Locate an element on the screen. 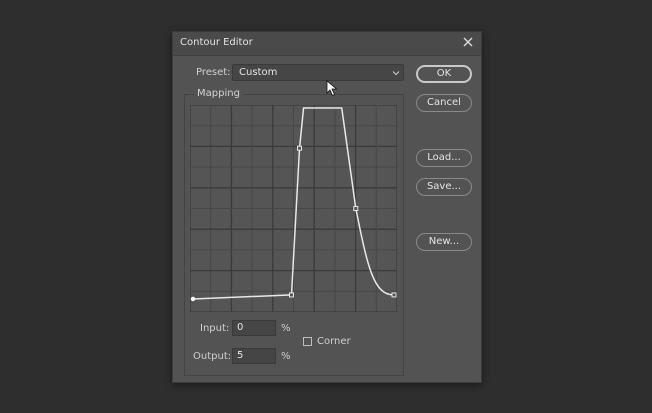 The width and height of the screenshot is (652, 413). output-field: 5 is located at coordinates (254, 356).